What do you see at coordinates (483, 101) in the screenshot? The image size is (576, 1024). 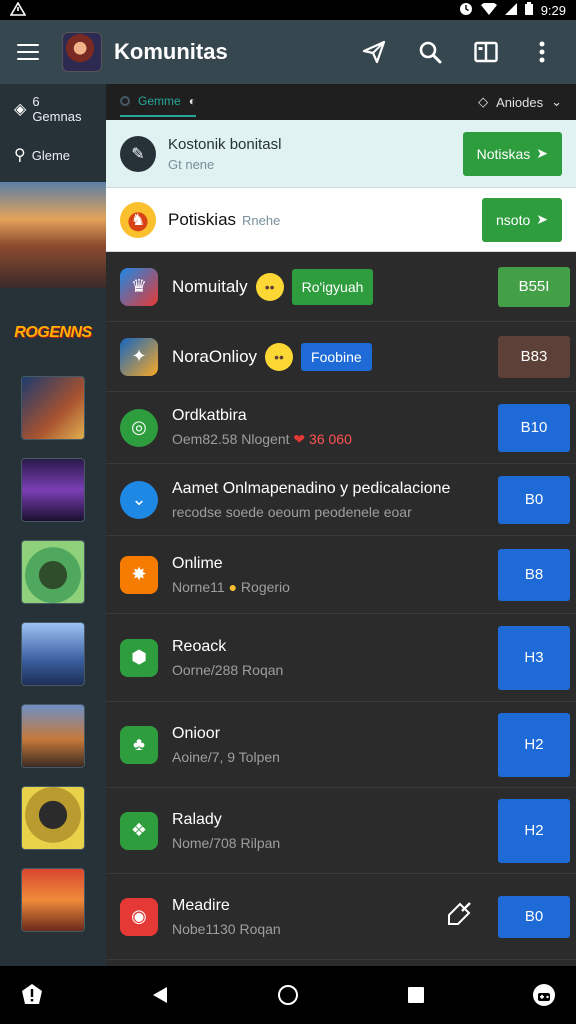 I see `diamond-icon: ◇` at bounding box center [483, 101].